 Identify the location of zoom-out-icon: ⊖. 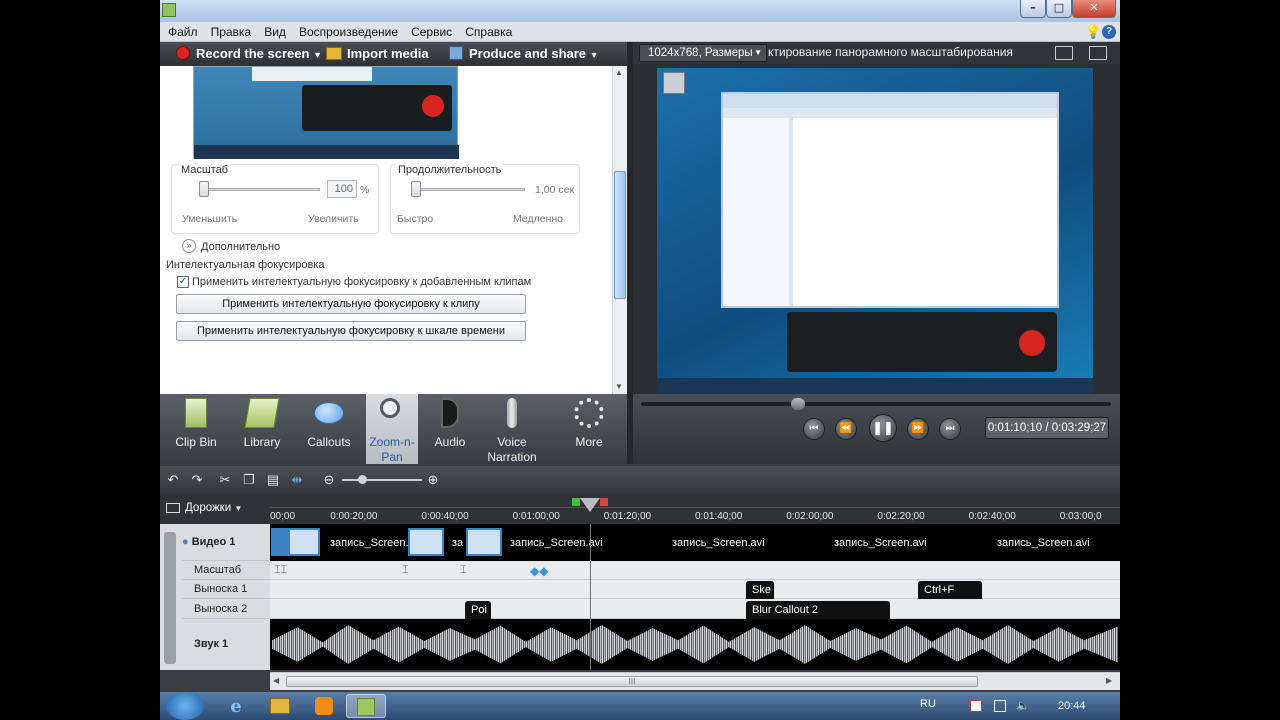
(329, 480).